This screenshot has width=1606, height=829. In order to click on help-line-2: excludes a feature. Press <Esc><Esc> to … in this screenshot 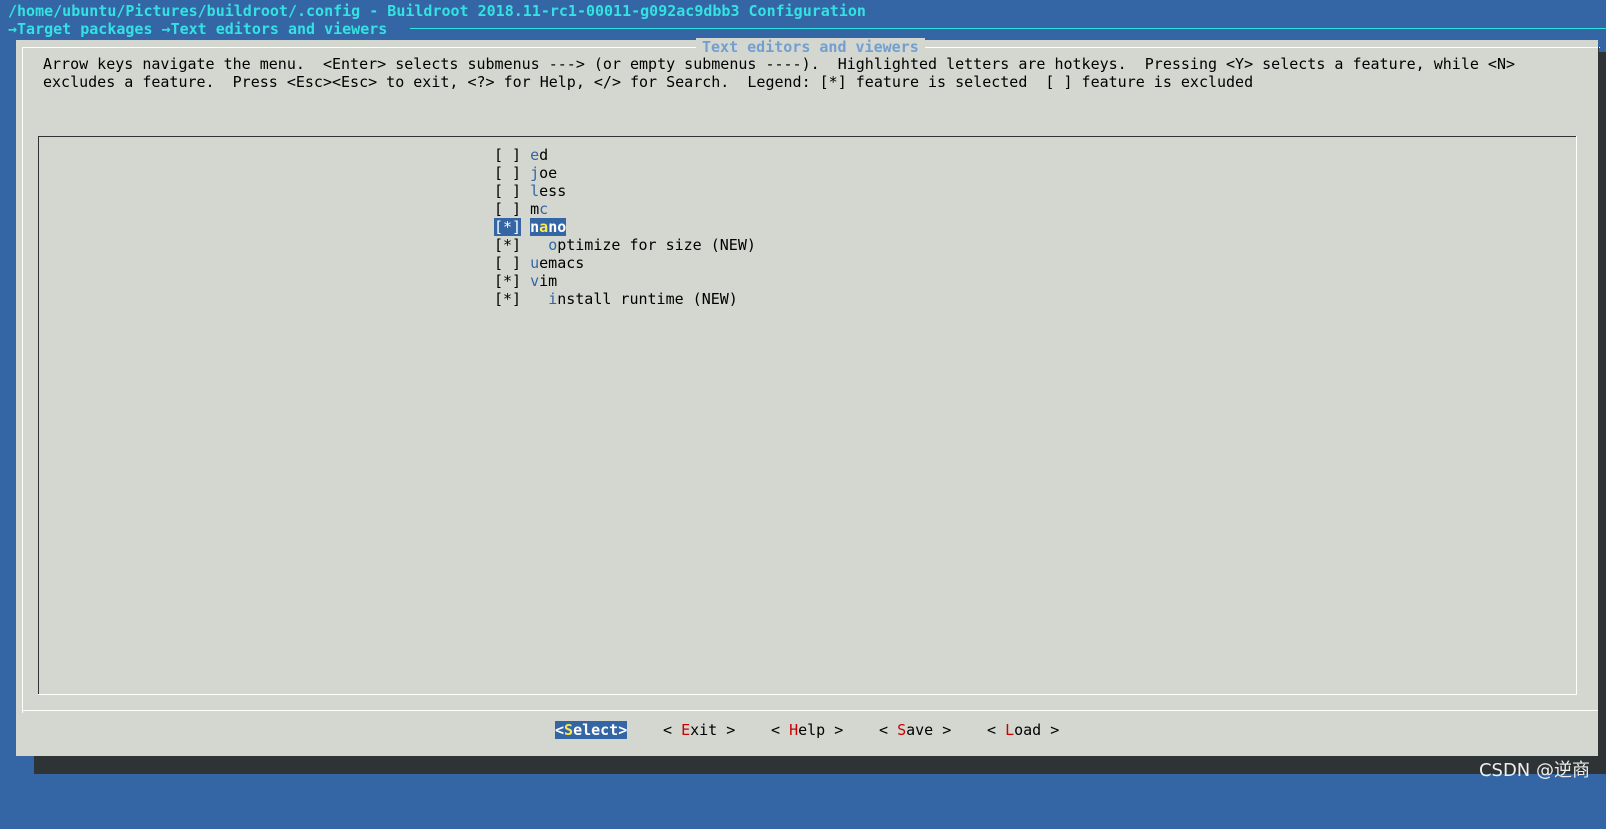, I will do `click(648, 82)`.